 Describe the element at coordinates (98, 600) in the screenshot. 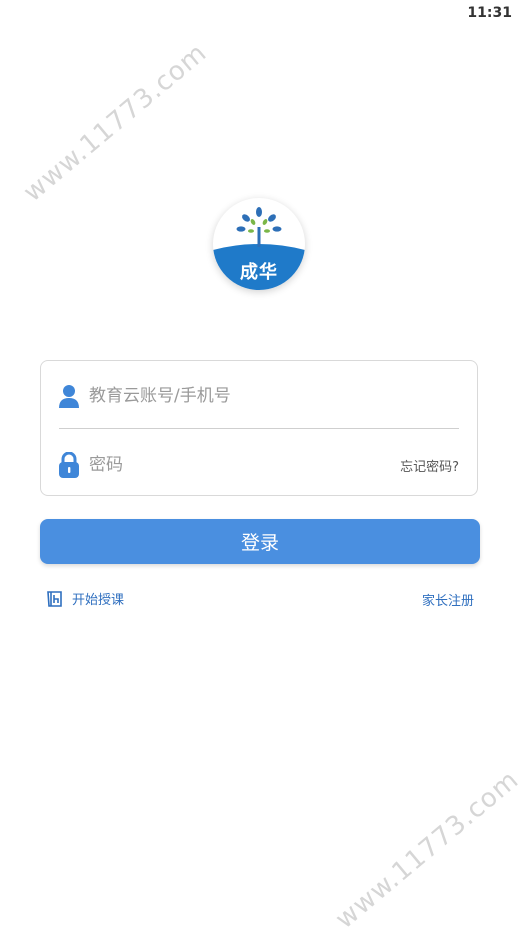

I see `start-teaching-label: 开始授课` at that location.